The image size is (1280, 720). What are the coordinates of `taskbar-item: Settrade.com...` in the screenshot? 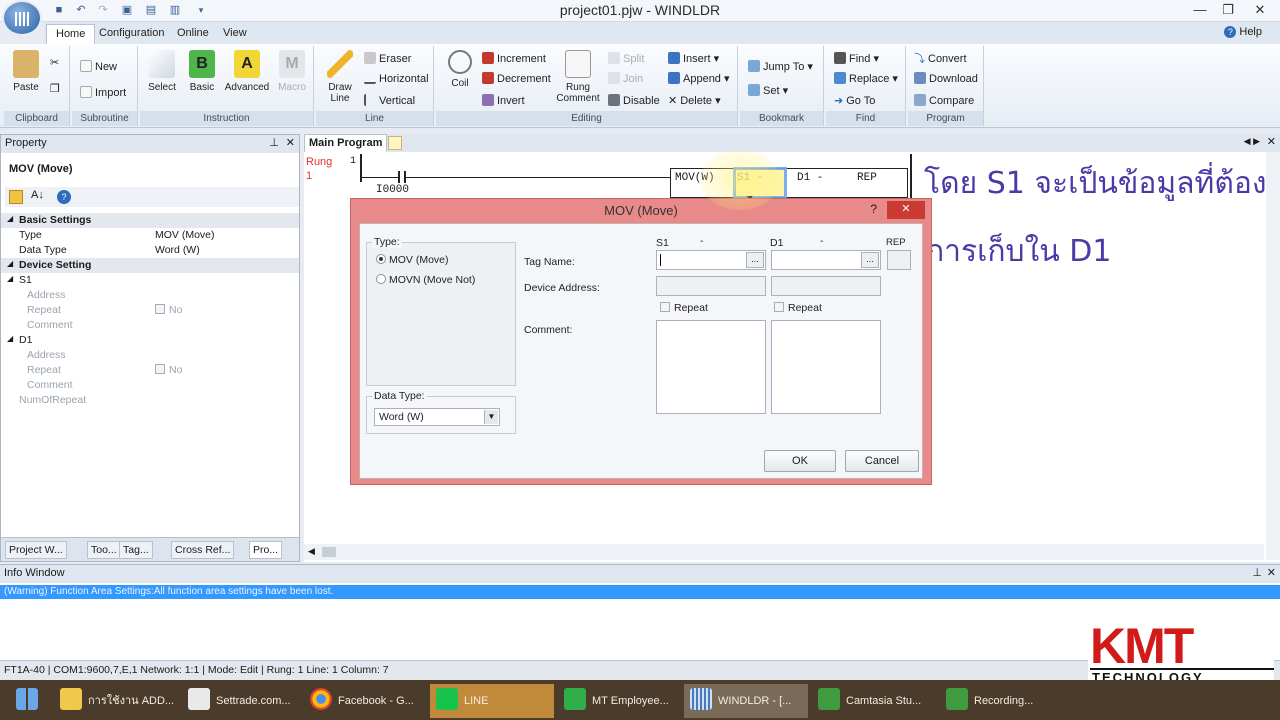 It's located at (240, 701).